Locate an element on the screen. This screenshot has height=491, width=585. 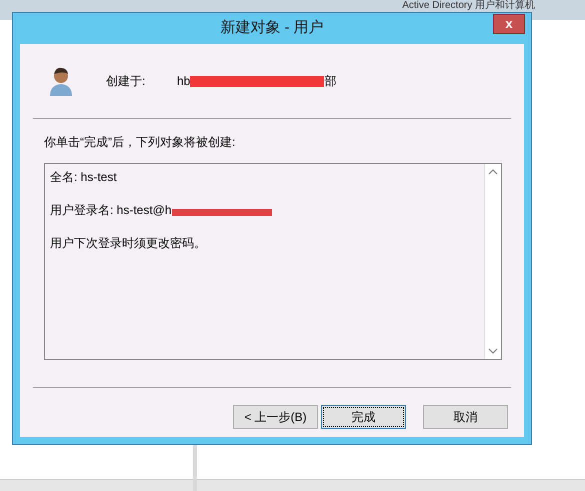
dialog-title: 新建对象 - 用户 is located at coordinates (272, 28).